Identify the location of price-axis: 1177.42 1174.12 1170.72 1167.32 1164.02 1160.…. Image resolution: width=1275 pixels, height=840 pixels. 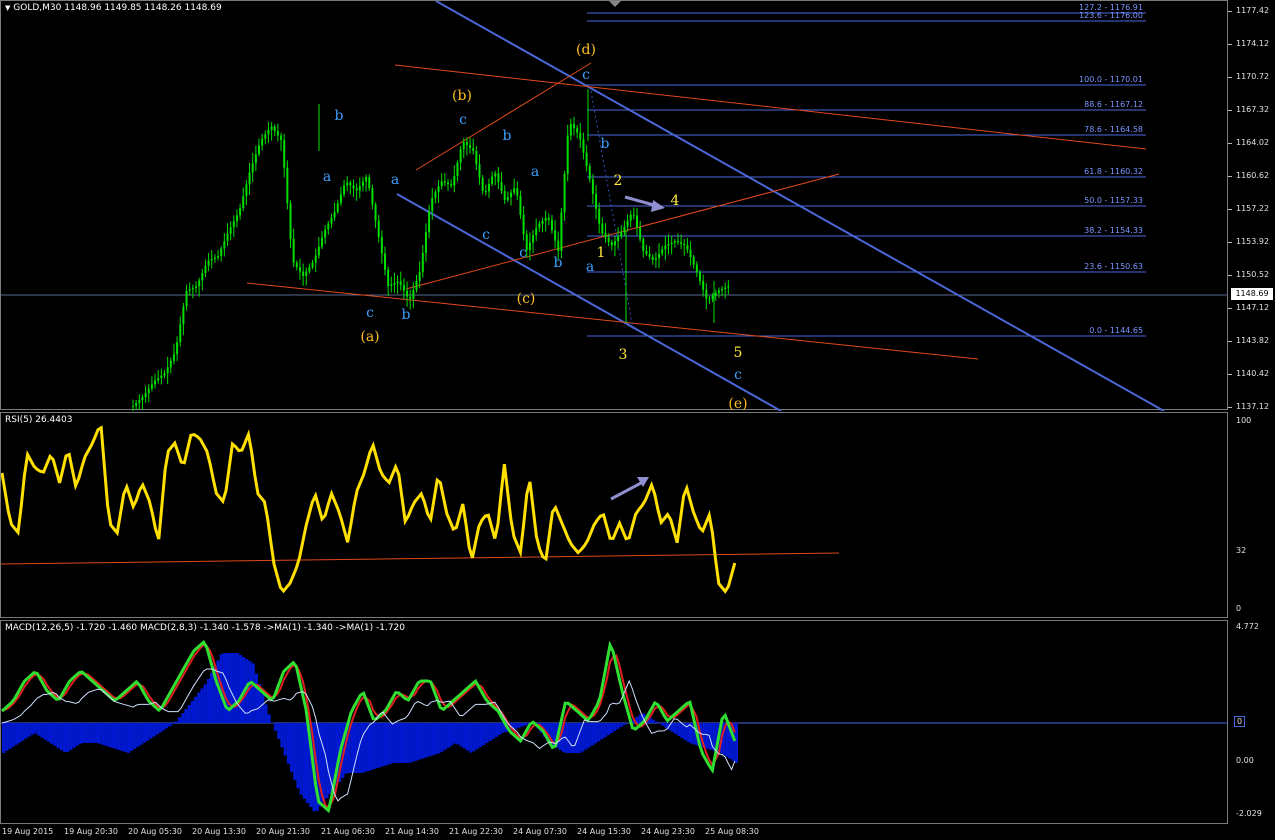
(1251, 205).